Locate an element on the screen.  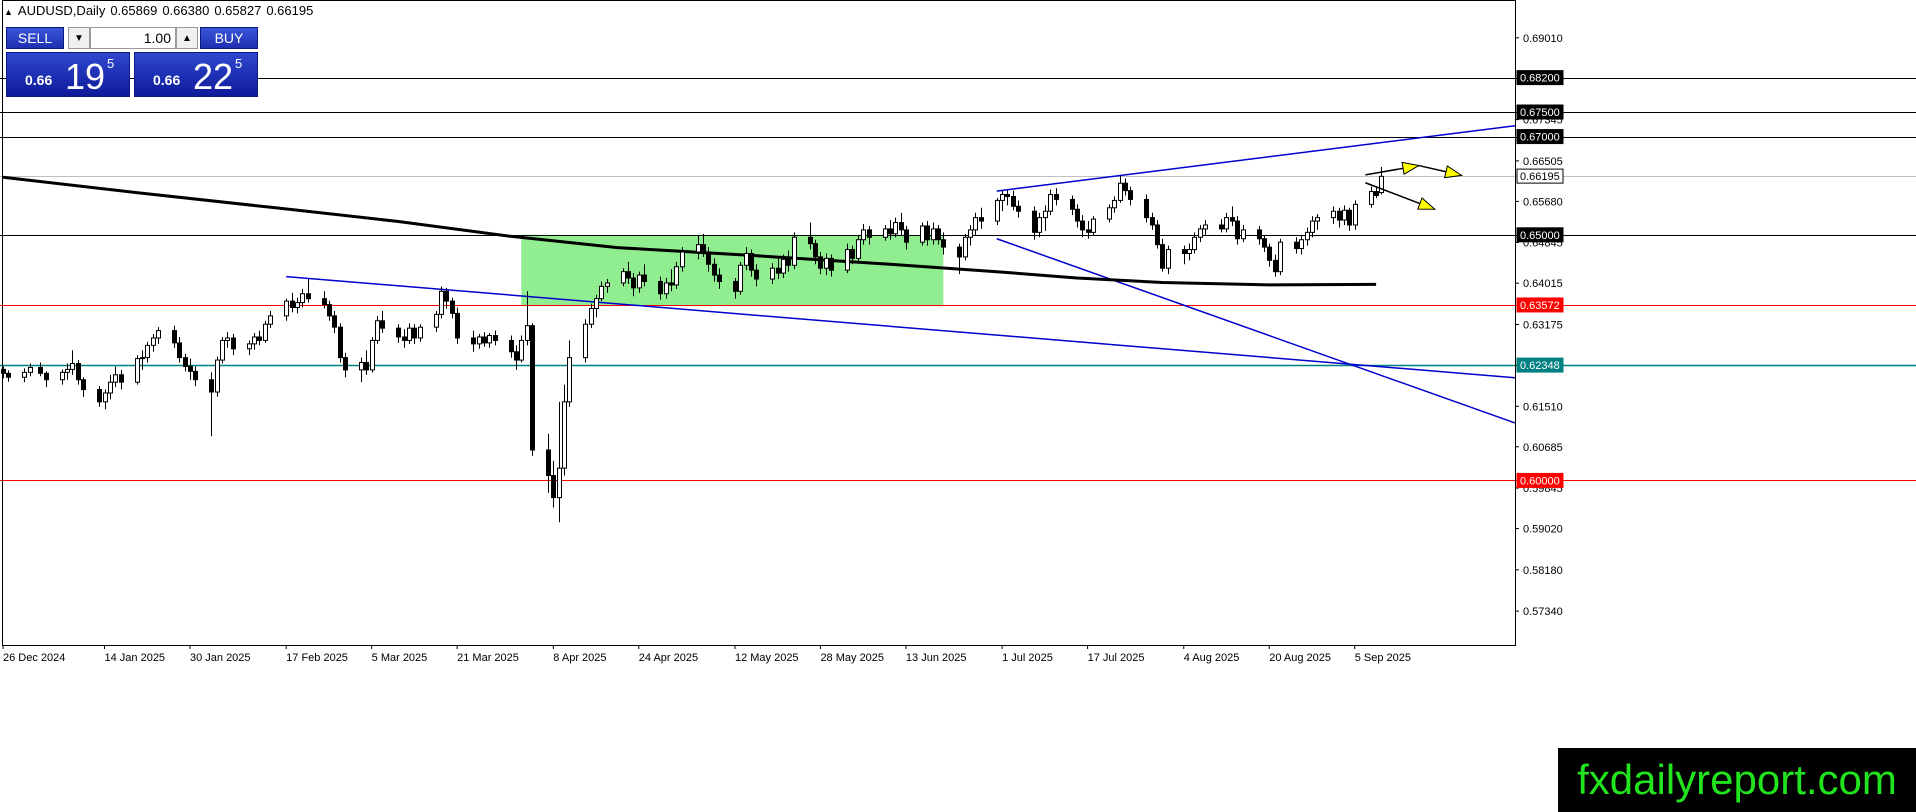
one-click-trading-panel: SELL ▼ ▲ BUY 0.66 19 5 0.66 22 5 is located at coordinates (132, 60).